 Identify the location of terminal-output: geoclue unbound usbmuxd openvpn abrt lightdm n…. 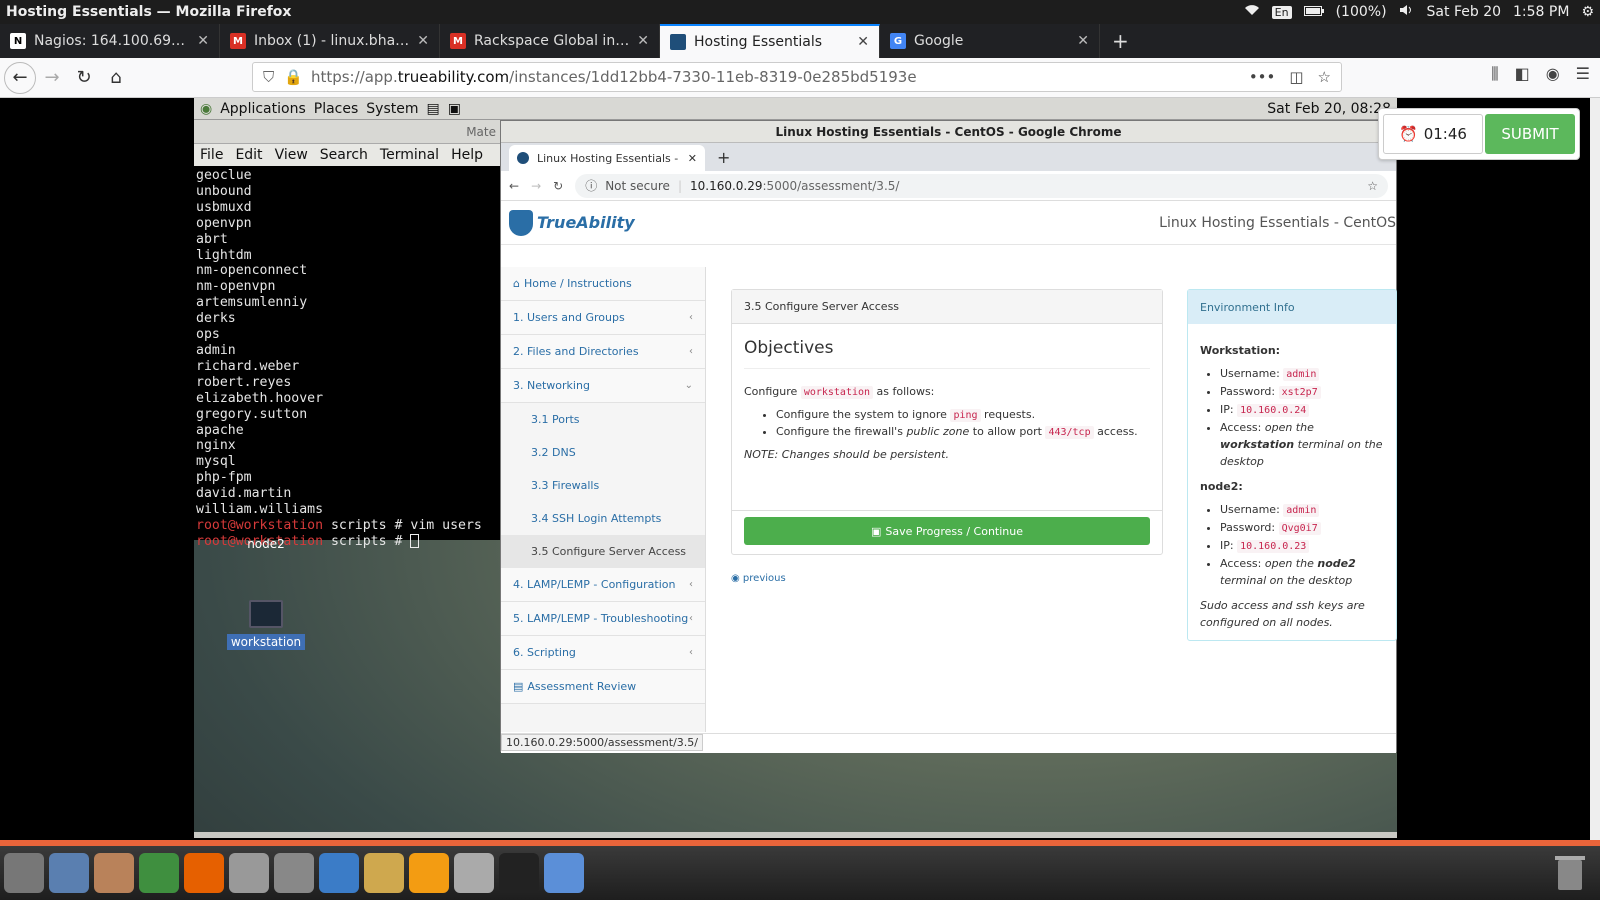
(349, 359).